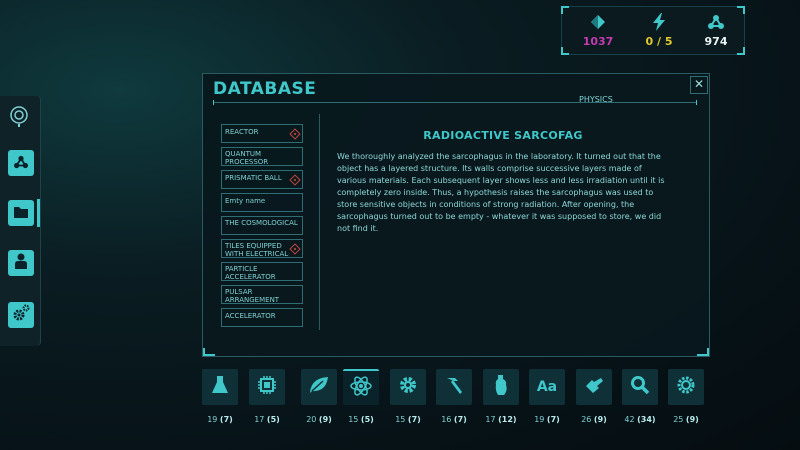 This screenshot has height=450, width=800. Describe the element at coordinates (19, 118) in the screenshot. I see `eye-icon` at that location.